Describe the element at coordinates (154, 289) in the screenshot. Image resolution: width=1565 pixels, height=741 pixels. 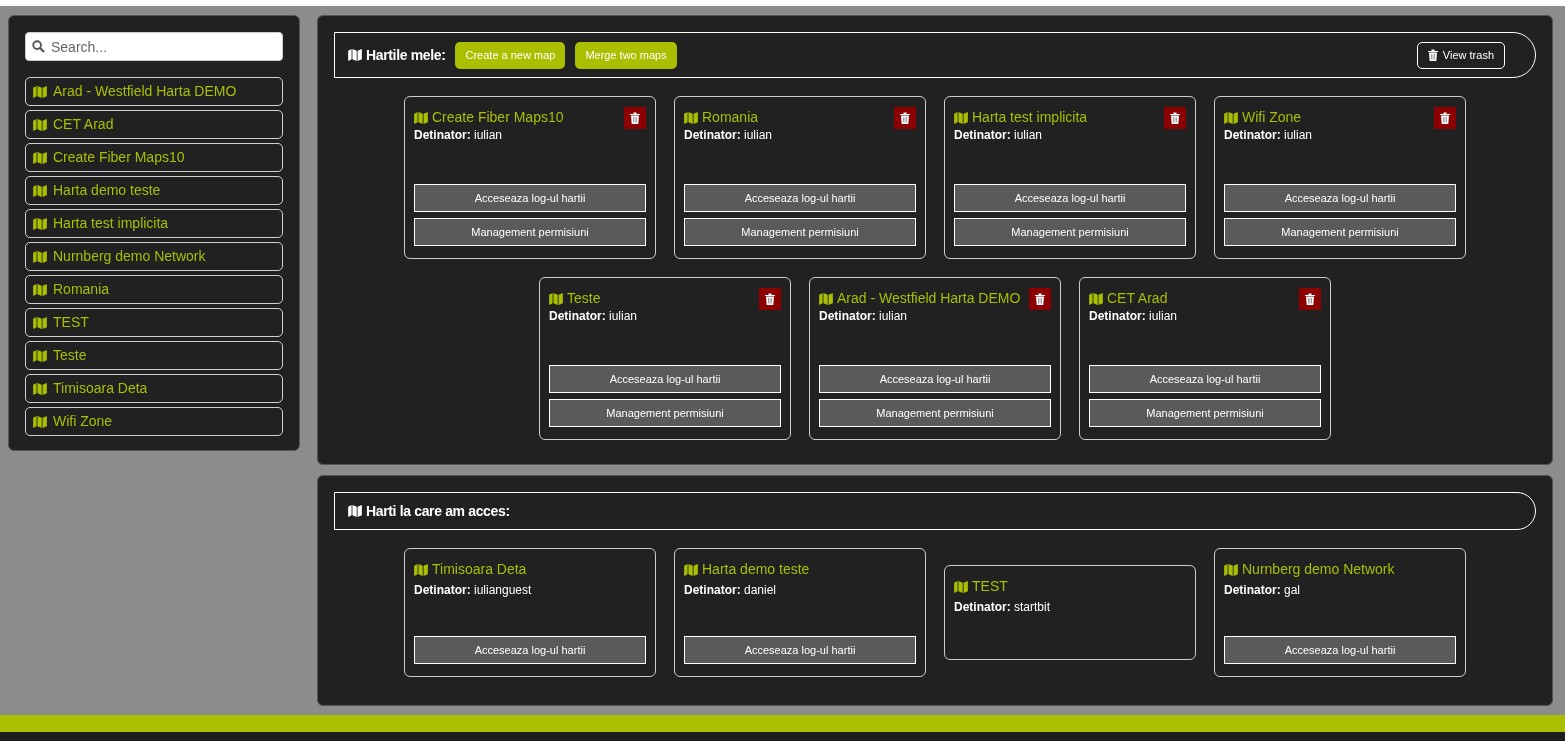
I see `sidebar-item: Romania` at that location.